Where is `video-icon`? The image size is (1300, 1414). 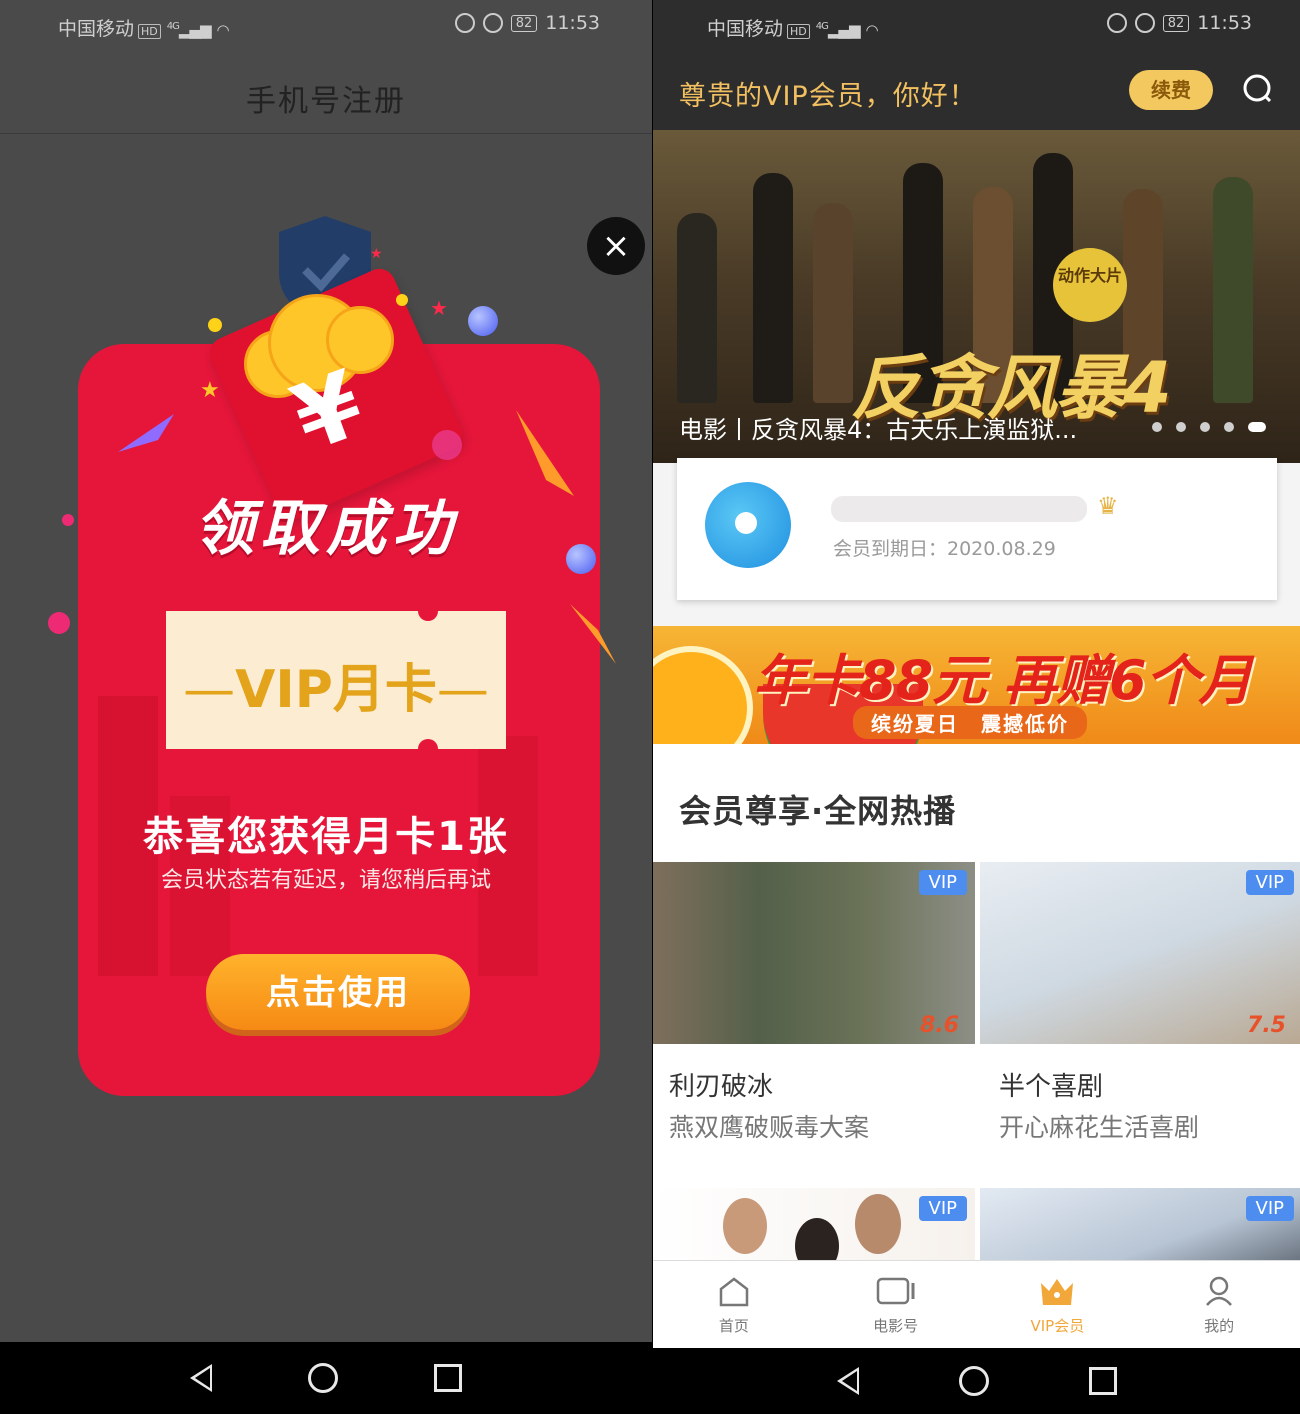
video-icon is located at coordinates (895, 1291).